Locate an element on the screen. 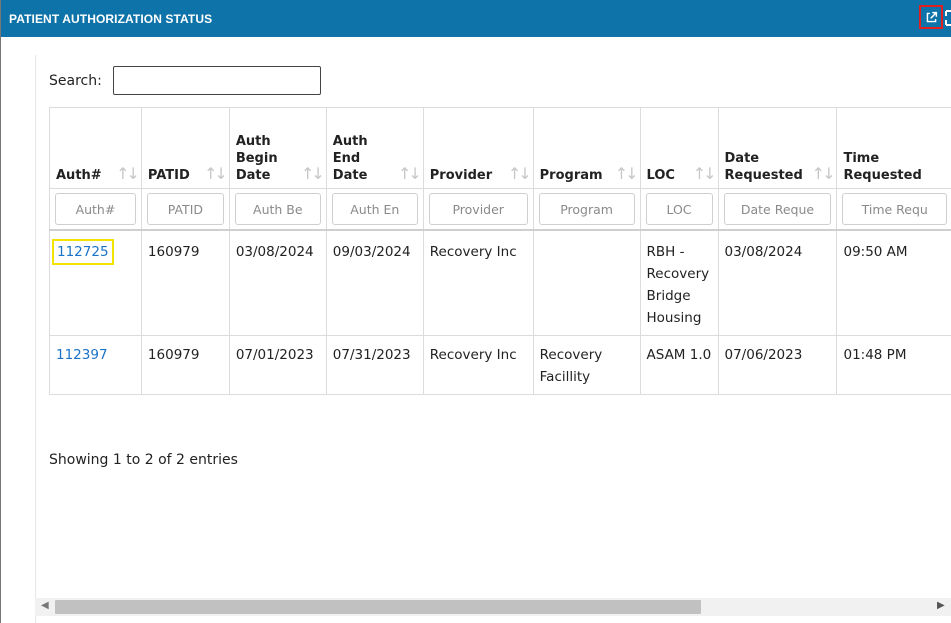 This screenshot has height=623, width=951. filter-input-provider is located at coordinates (478, 209).